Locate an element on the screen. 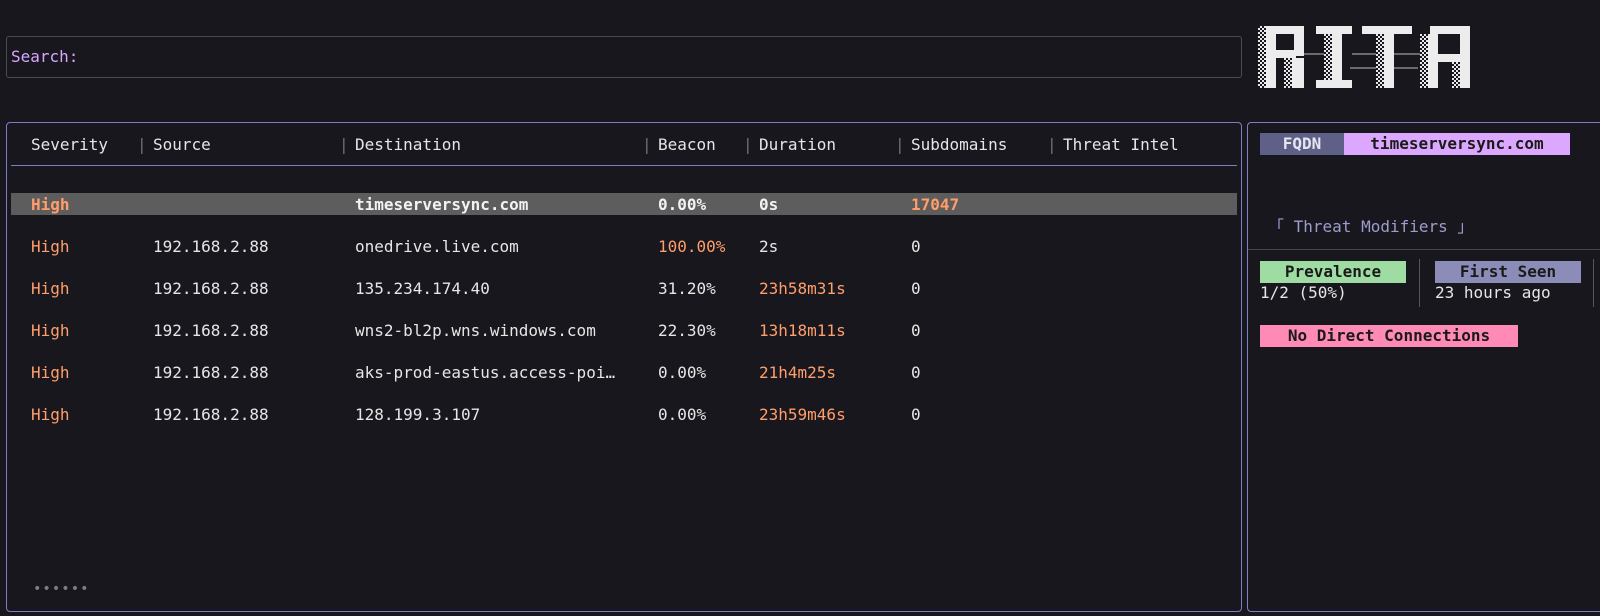 This screenshot has width=1600, height=616. rita-logo is located at coordinates (1364, 57).